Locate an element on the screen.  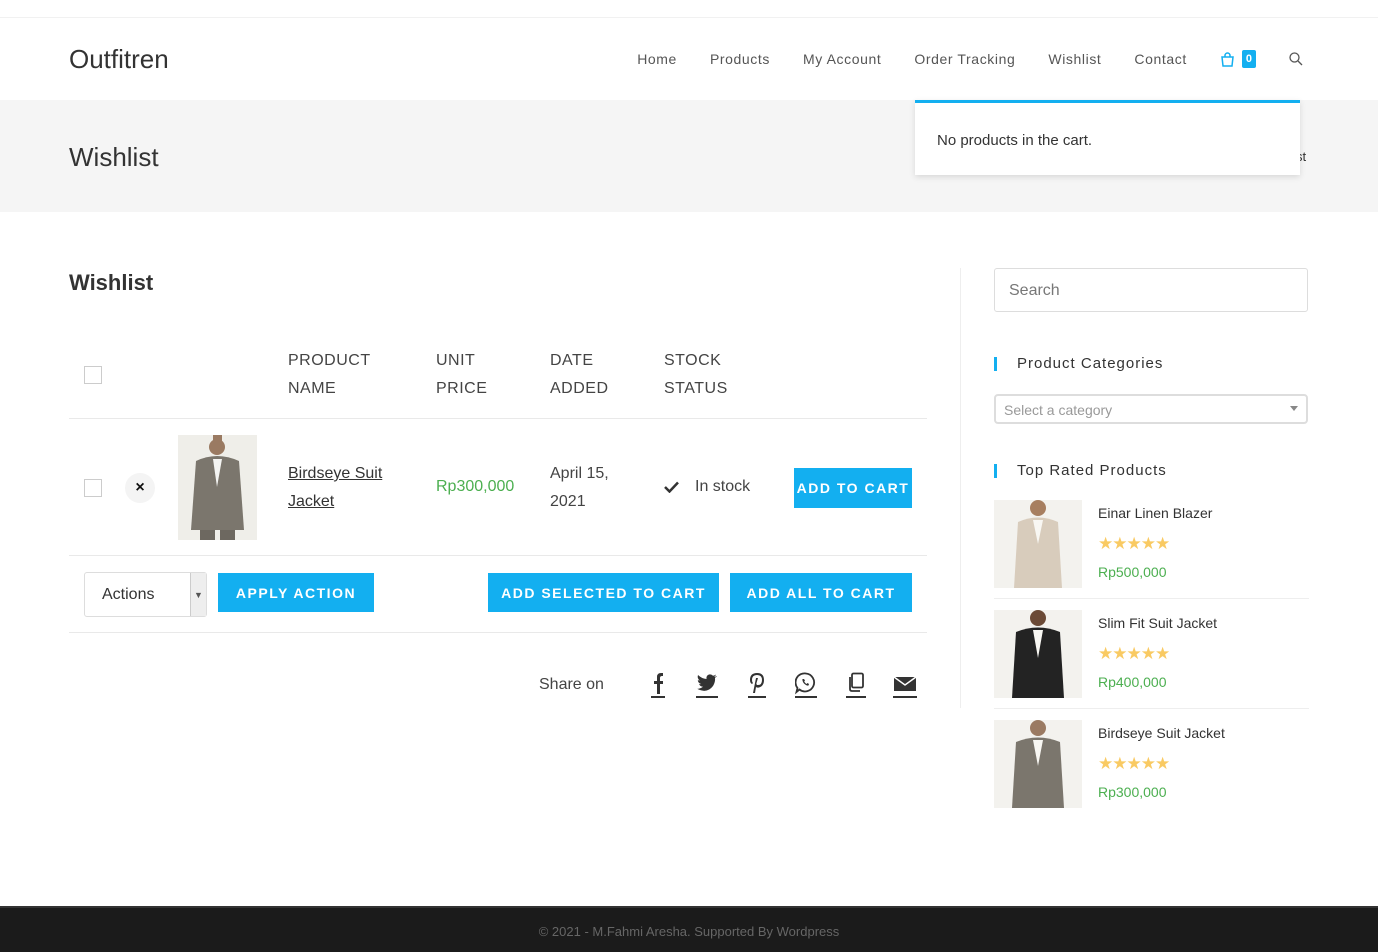
cart-button: 0 is located at coordinates (1238, 59).